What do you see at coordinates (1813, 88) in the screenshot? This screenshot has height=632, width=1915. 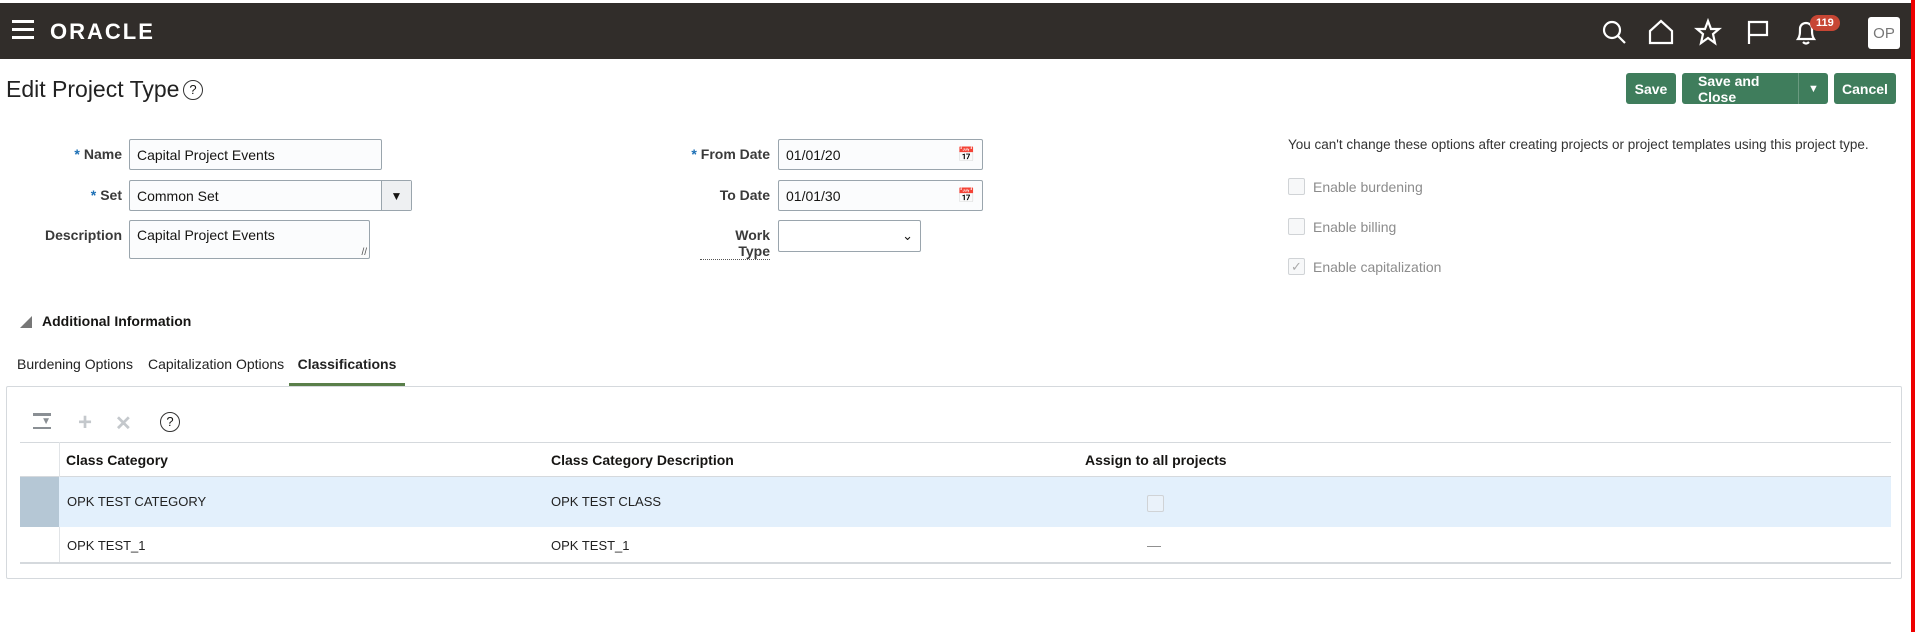 I see `save-options-dropdown: ▼` at bounding box center [1813, 88].